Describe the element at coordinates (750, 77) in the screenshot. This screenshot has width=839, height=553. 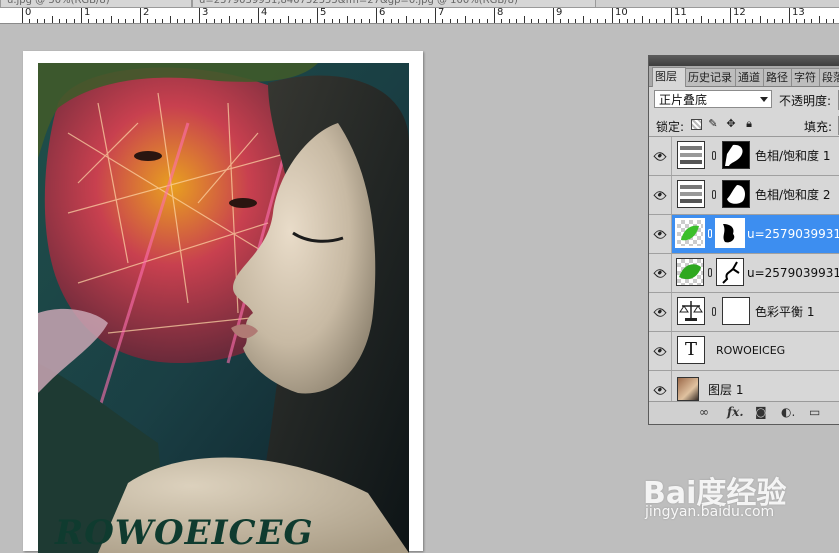
I see `tab-channels: 通道` at that location.